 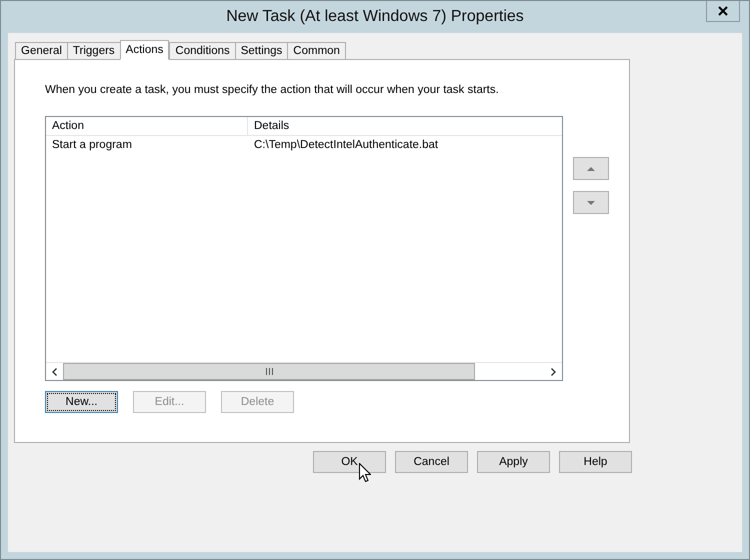 What do you see at coordinates (431, 462) in the screenshot?
I see `dialog-button: Cancel` at bounding box center [431, 462].